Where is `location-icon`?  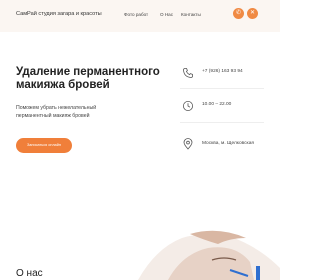
location-icon is located at coordinates (188, 143).